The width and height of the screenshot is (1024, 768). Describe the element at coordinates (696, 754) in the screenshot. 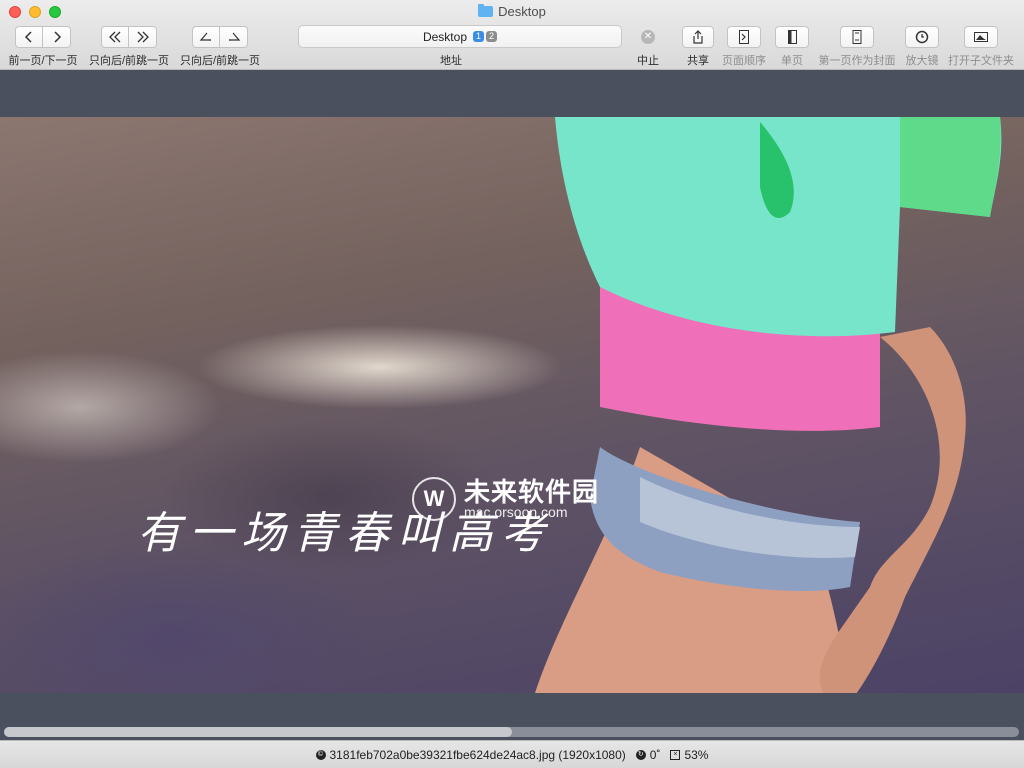

I see `status-zoom: 53%` at that location.